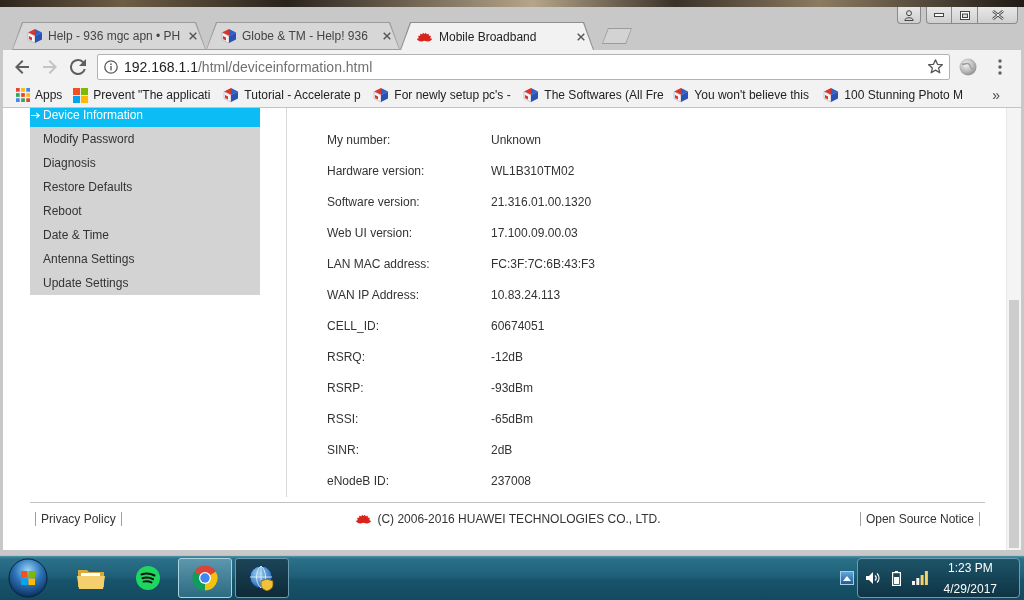 The height and width of the screenshot is (600, 1024). What do you see at coordinates (534, 232) in the screenshot?
I see `info-value: 17.100.09.00.03` at bounding box center [534, 232].